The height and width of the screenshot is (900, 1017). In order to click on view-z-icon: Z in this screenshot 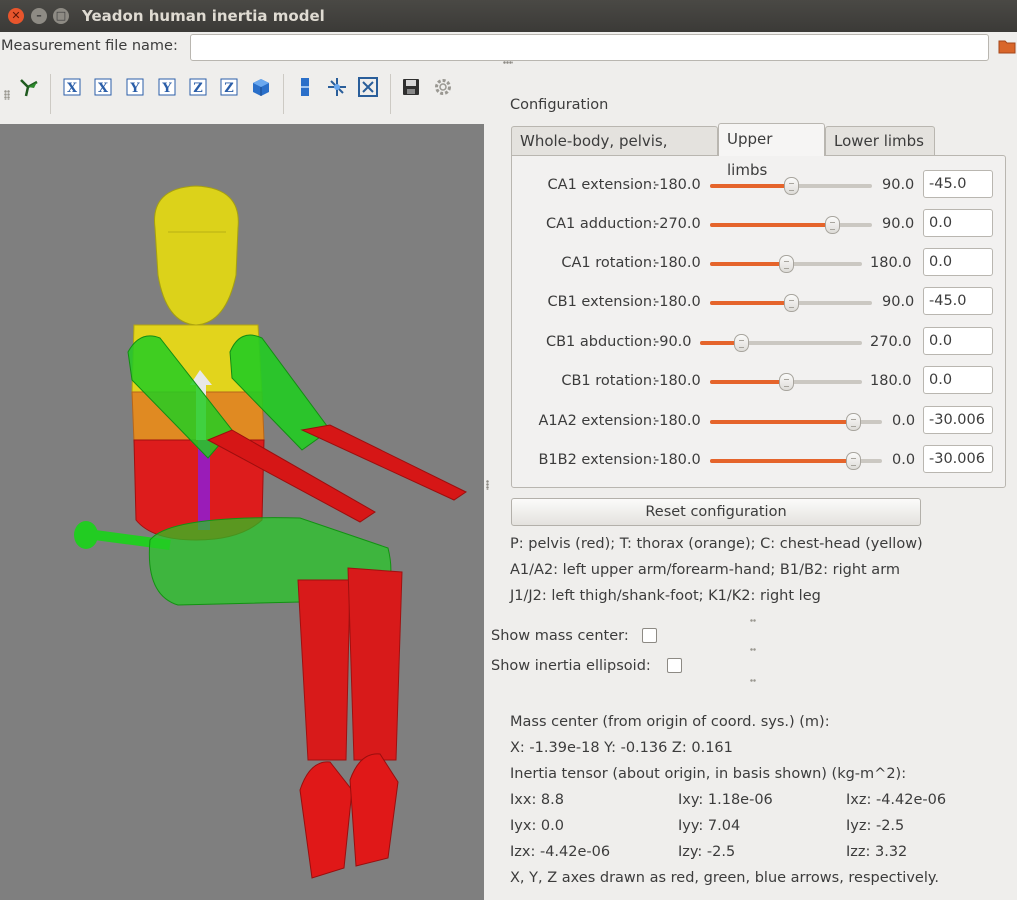, I will do `click(198, 87)`.